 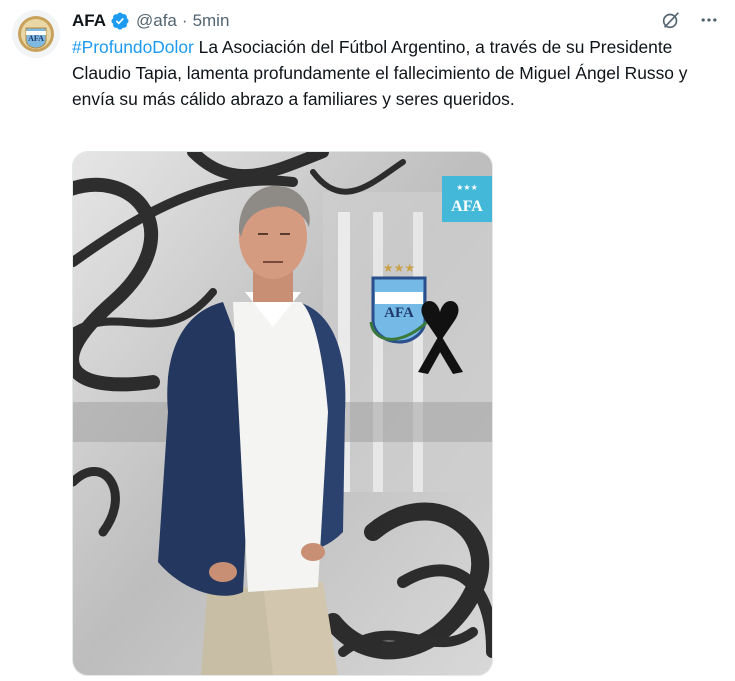 I want to click on badge-text: AFA, so click(x=467, y=206).